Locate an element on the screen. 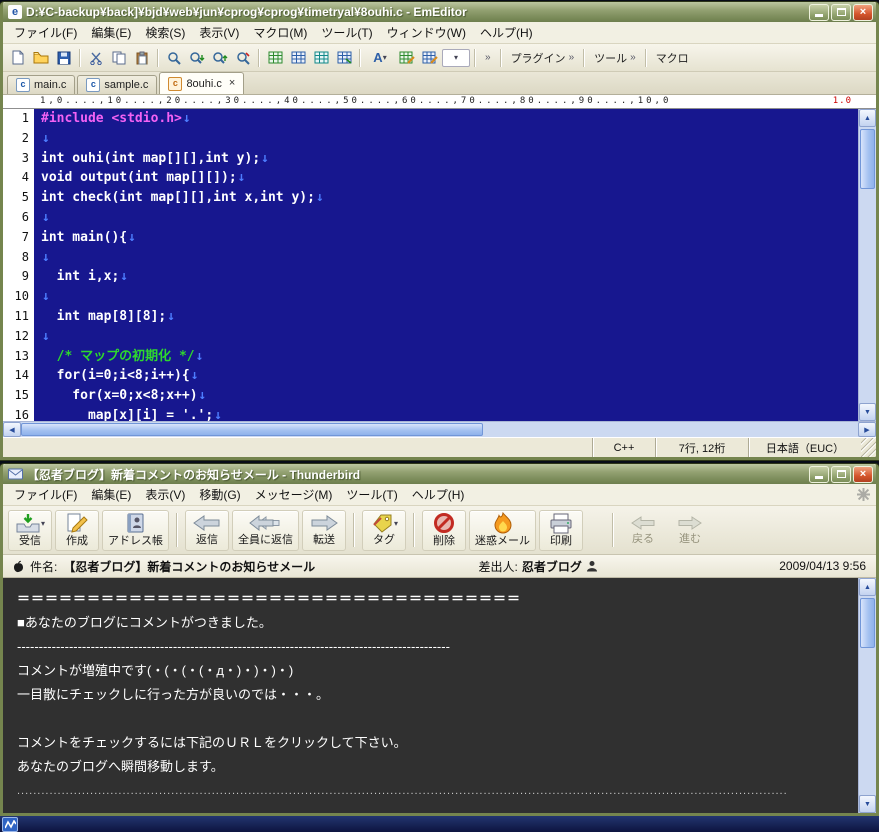 The image size is (879, 832). font-button: A ▾ is located at coordinates (380, 58).